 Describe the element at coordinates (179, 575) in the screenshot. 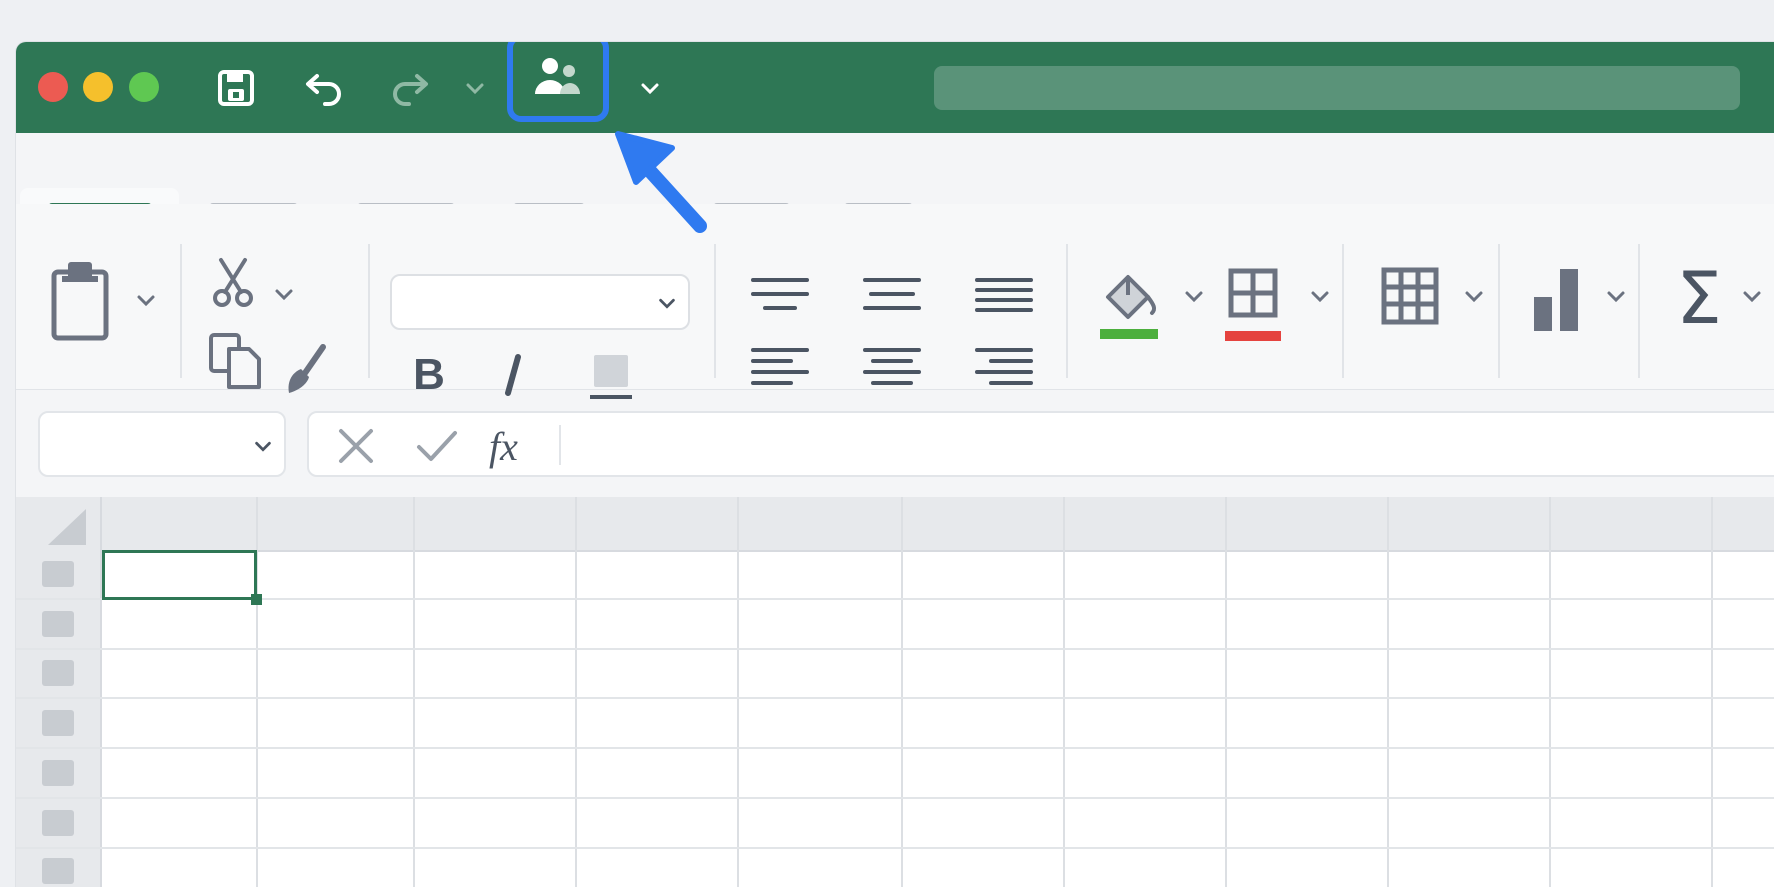

I see `selected-cell` at that location.